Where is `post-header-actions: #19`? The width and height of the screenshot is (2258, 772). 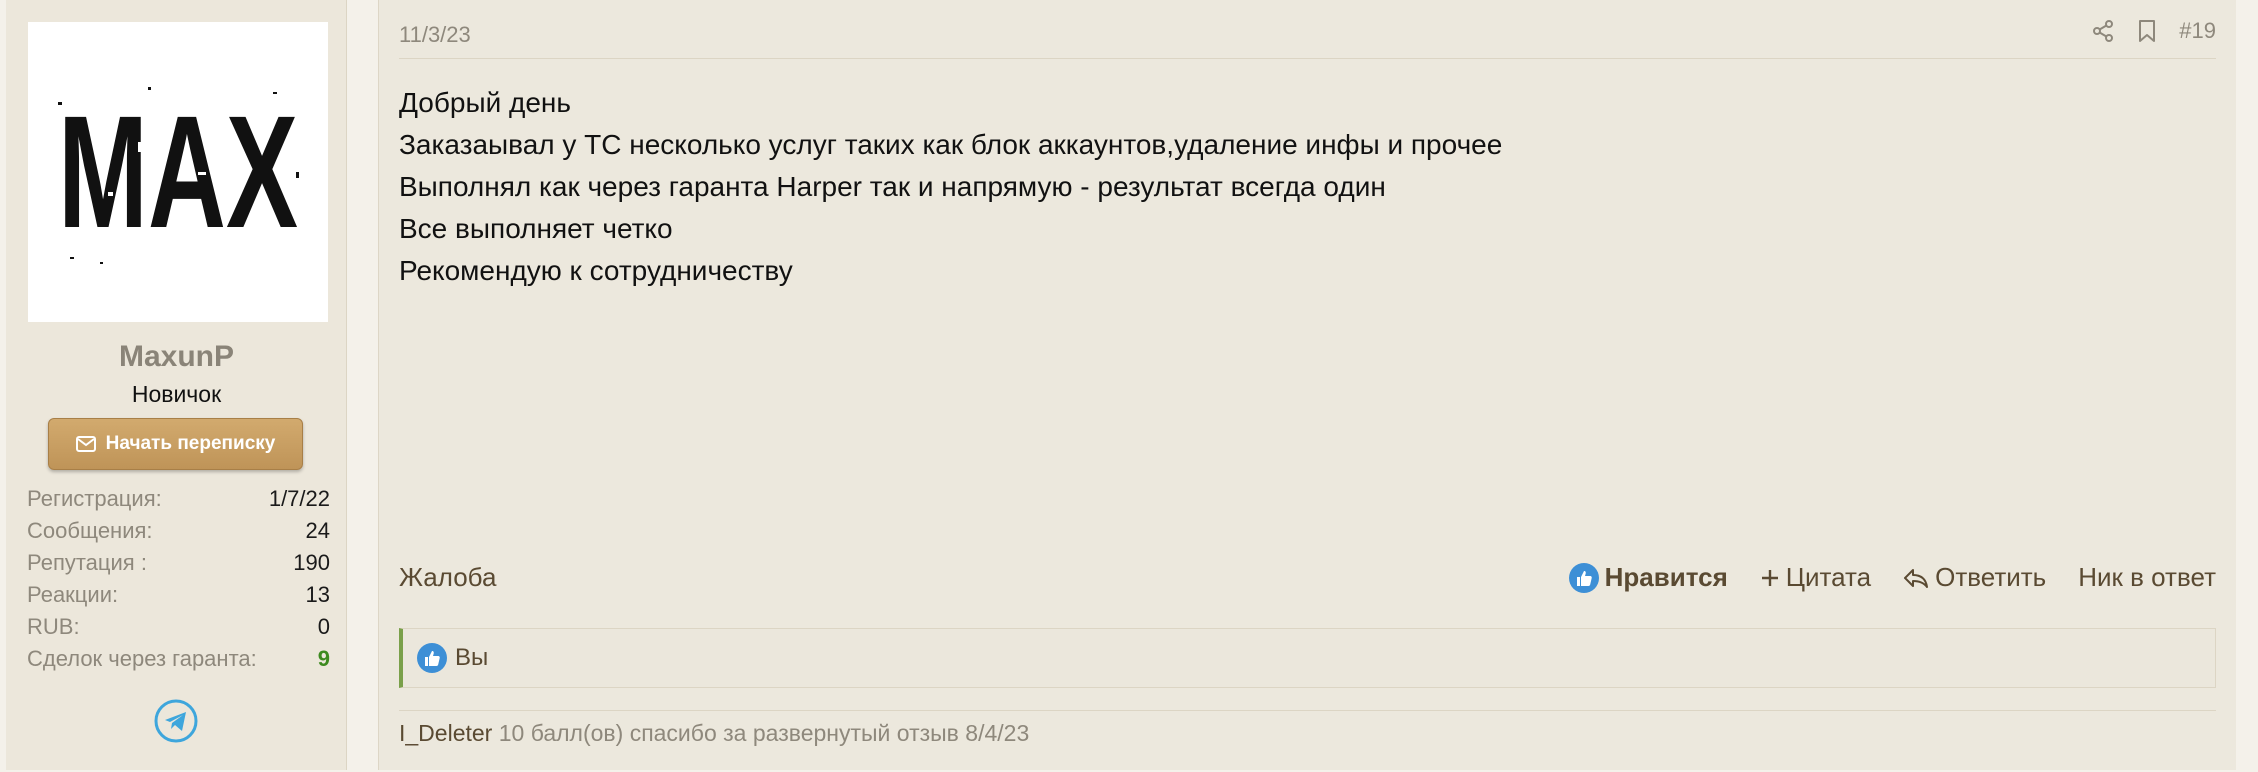
post-header-actions: #19 is located at coordinates (2153, 31).